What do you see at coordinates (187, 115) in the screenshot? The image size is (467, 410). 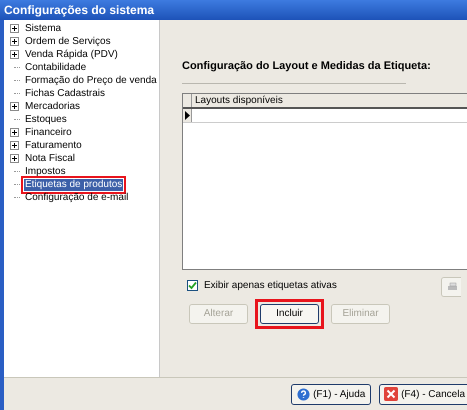 I see `row-pointer-icon` at bounding box center [187, 115].